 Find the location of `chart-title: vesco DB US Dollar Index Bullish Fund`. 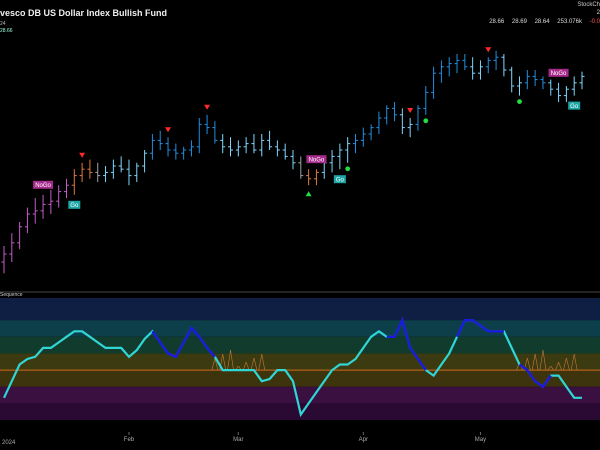

chart-title: vesco DB US Dollar Index Bullish Fund is located at coordinates (84, 13).